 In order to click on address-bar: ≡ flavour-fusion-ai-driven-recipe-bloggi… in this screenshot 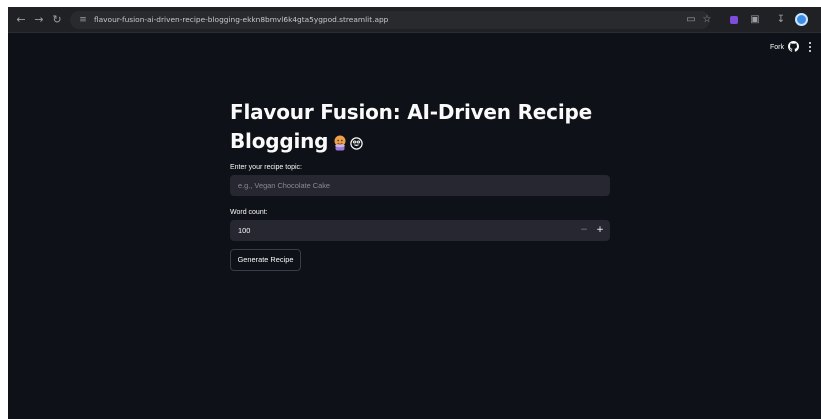, I will do `click(390, 20)`.